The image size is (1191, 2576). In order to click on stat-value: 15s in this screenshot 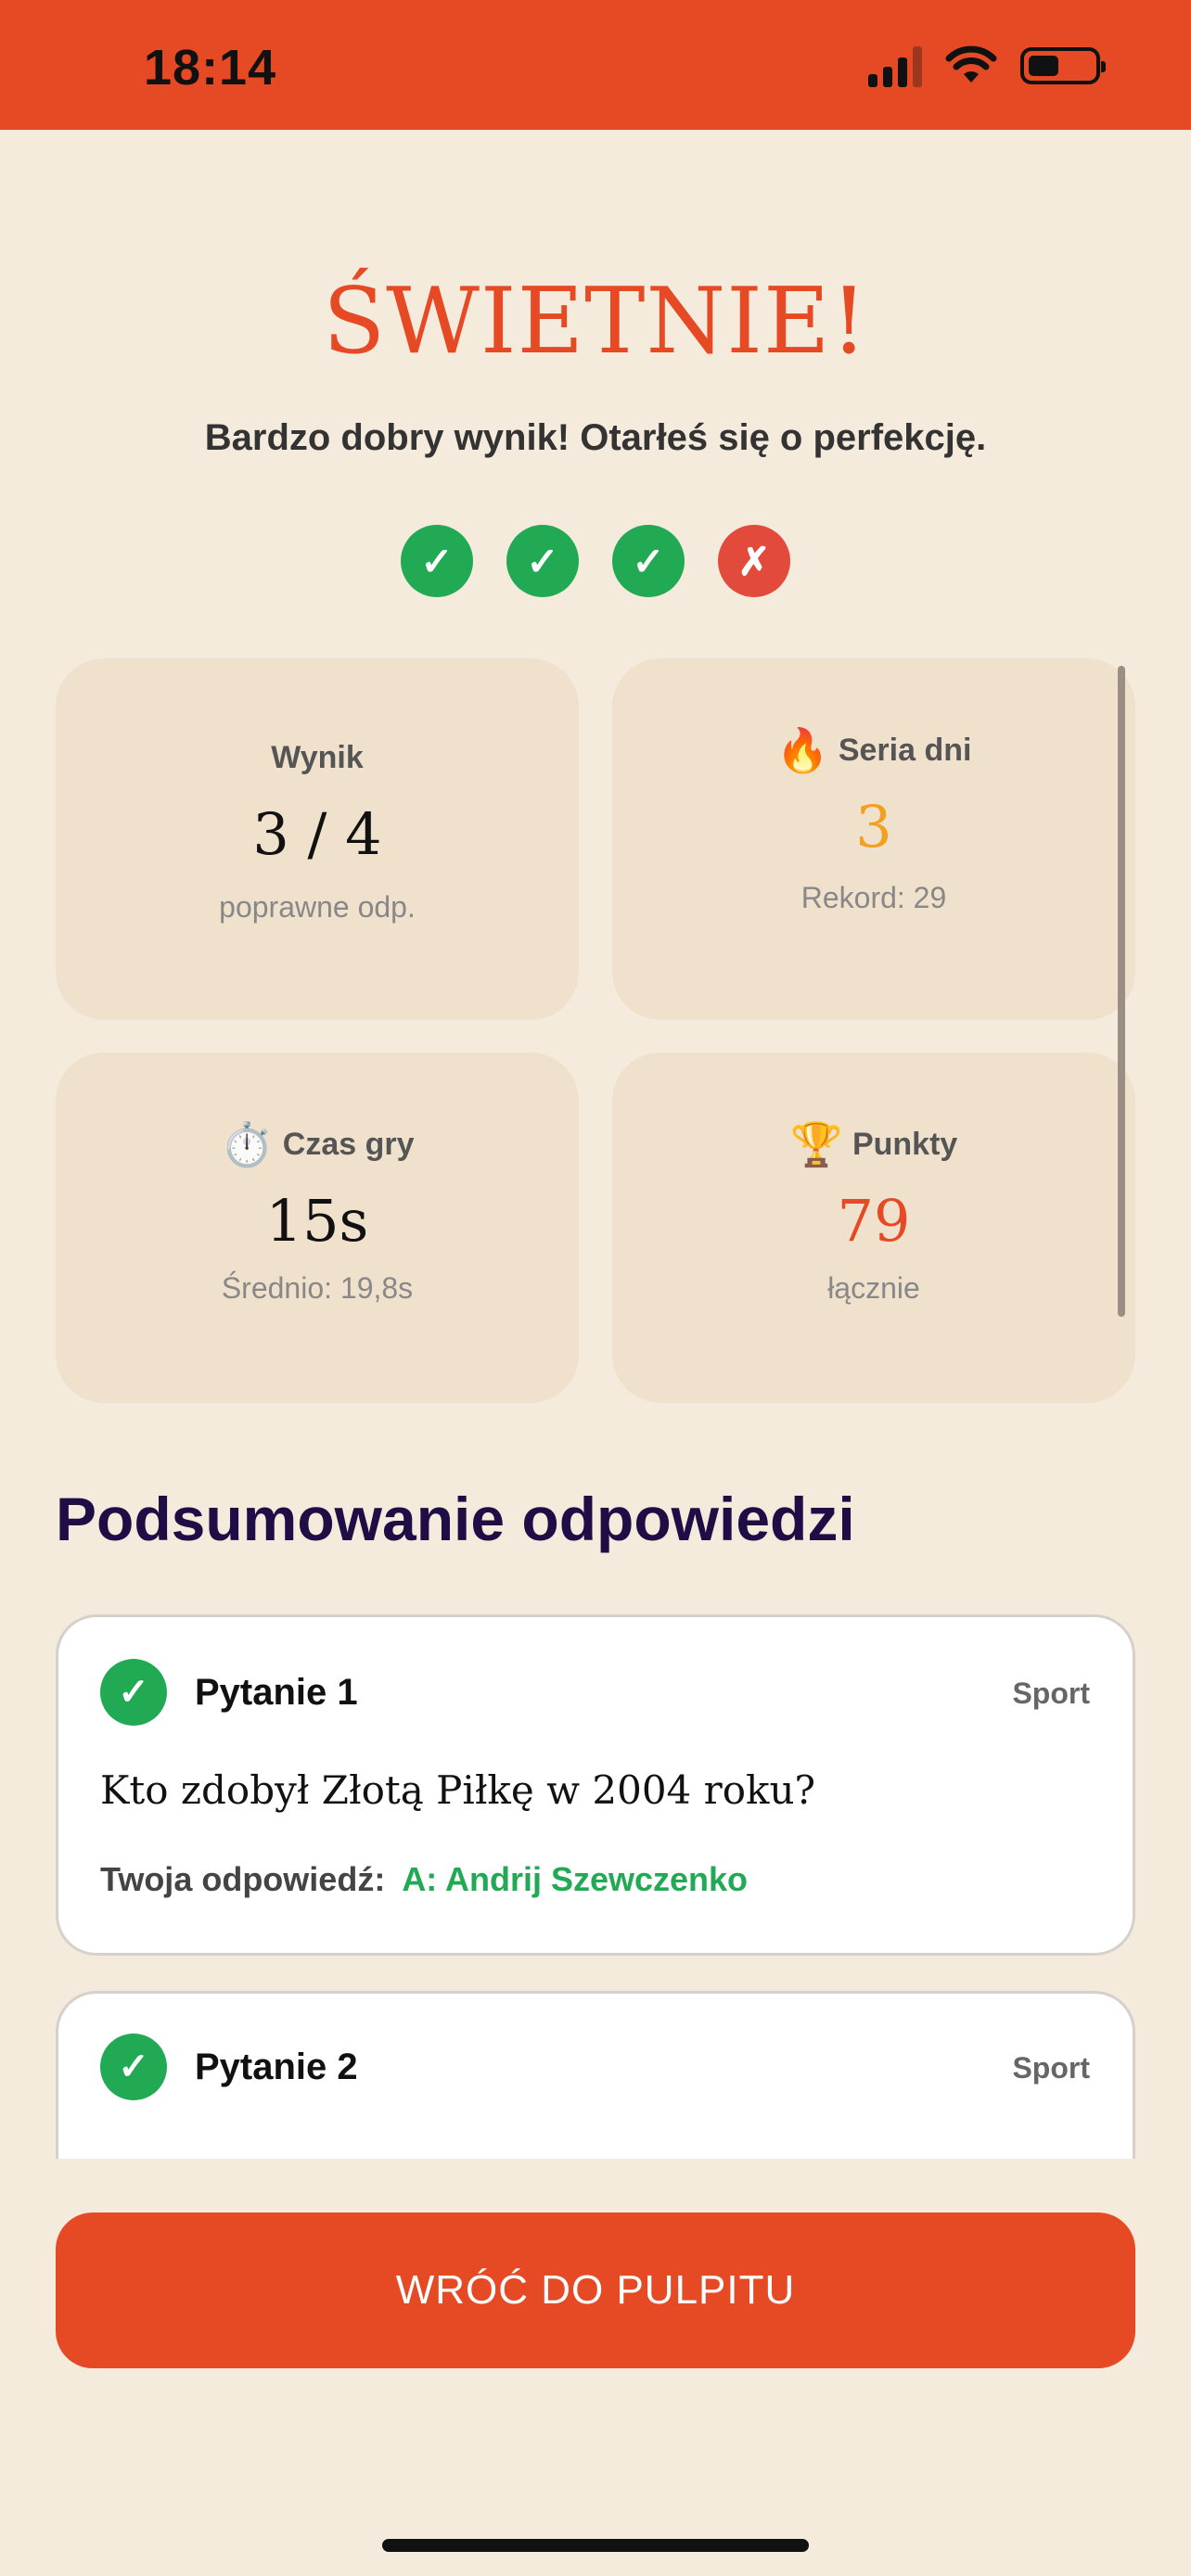, I will do `click(317, 1221)`.